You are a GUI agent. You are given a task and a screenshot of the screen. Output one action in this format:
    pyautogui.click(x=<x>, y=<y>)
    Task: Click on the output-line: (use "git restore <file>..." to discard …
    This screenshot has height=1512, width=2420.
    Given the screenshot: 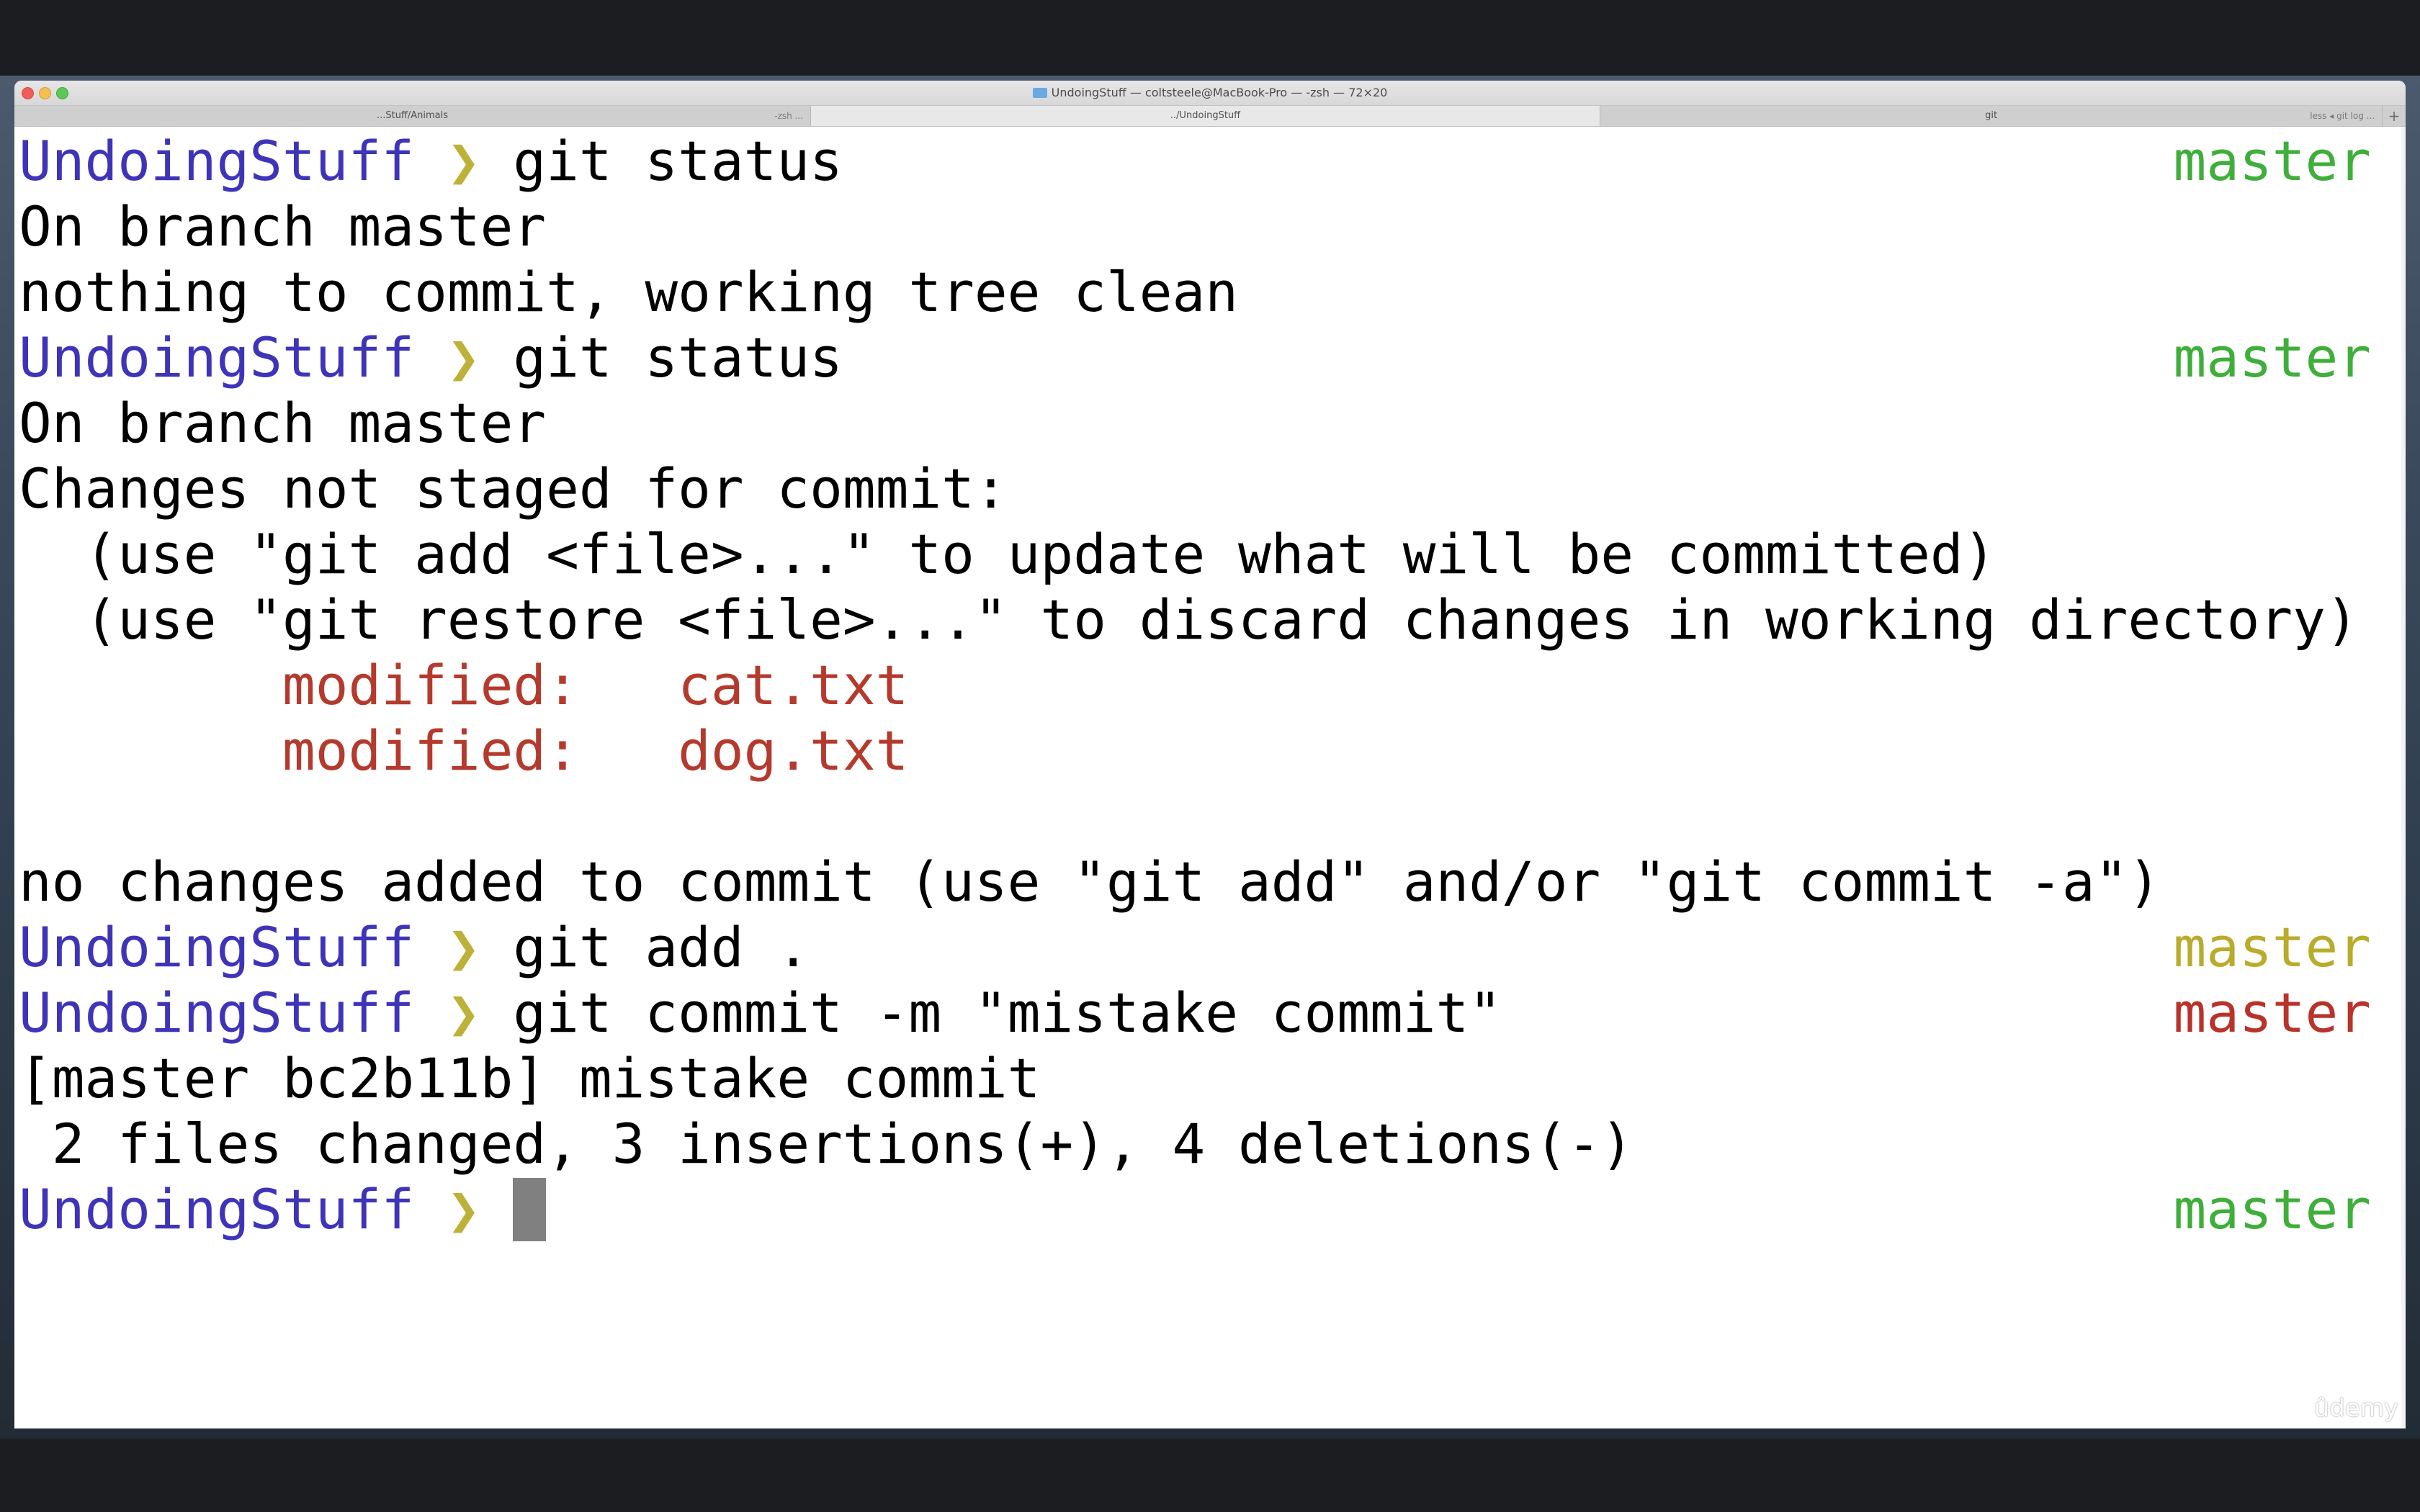 What is the action you would take?
    pyautogui.click(x=1189, y=620)
    